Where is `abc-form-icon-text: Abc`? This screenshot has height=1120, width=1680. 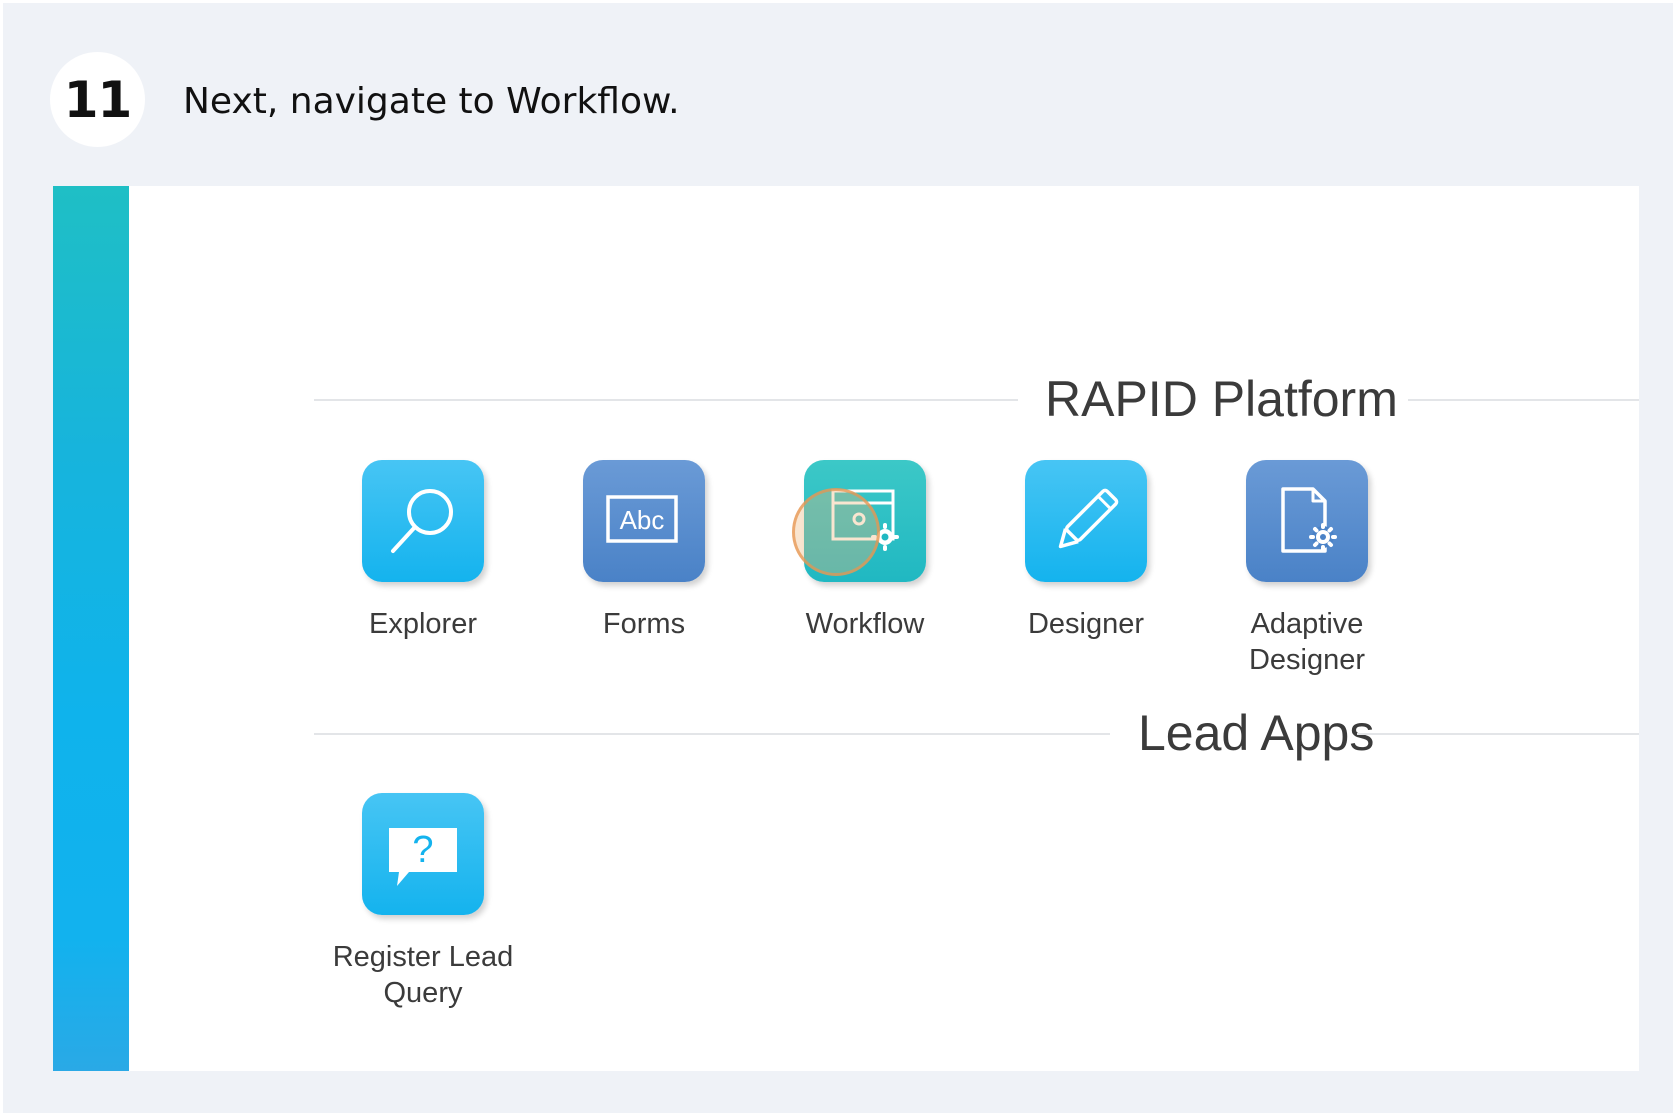
abc-form-icon-text: Abc is located at coordinates (642, 520).